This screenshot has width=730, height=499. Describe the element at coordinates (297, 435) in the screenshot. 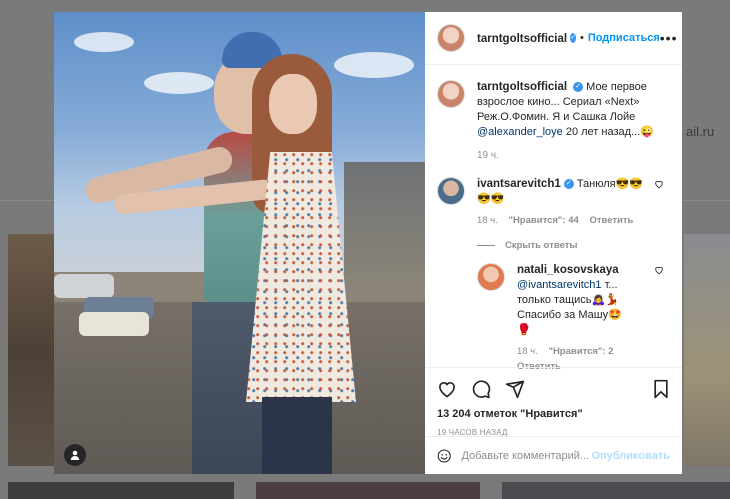

I see `photo-girl-legs` at that location.